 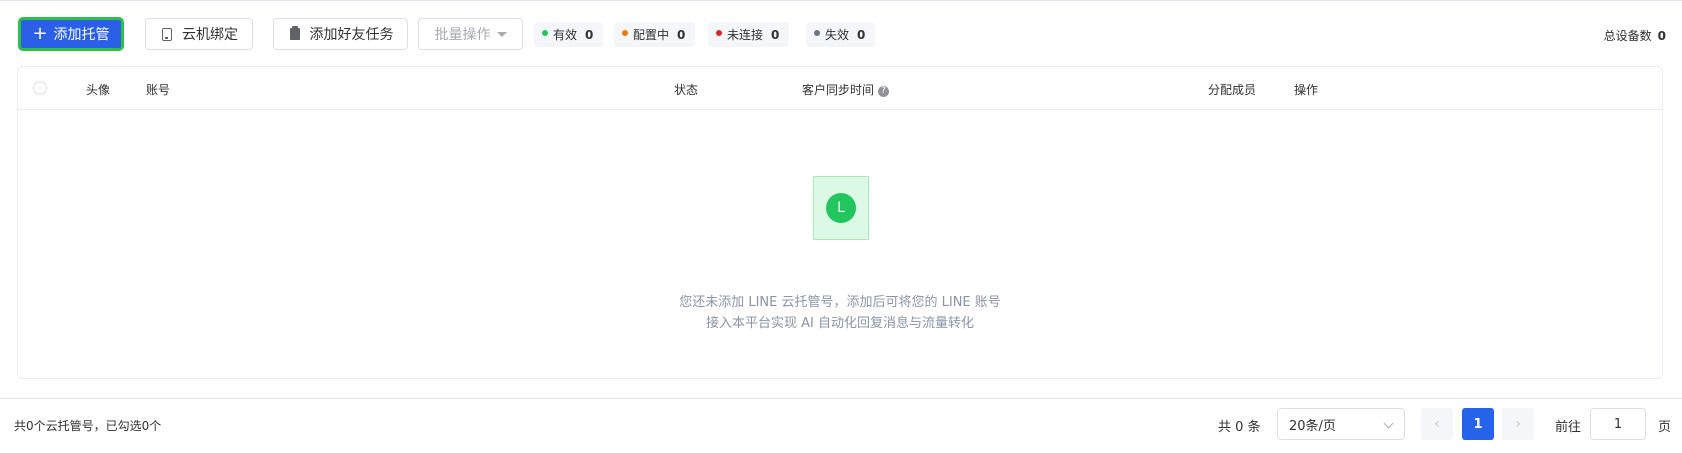 I want to click on help-icon: ?, so click(x=884, y=91).